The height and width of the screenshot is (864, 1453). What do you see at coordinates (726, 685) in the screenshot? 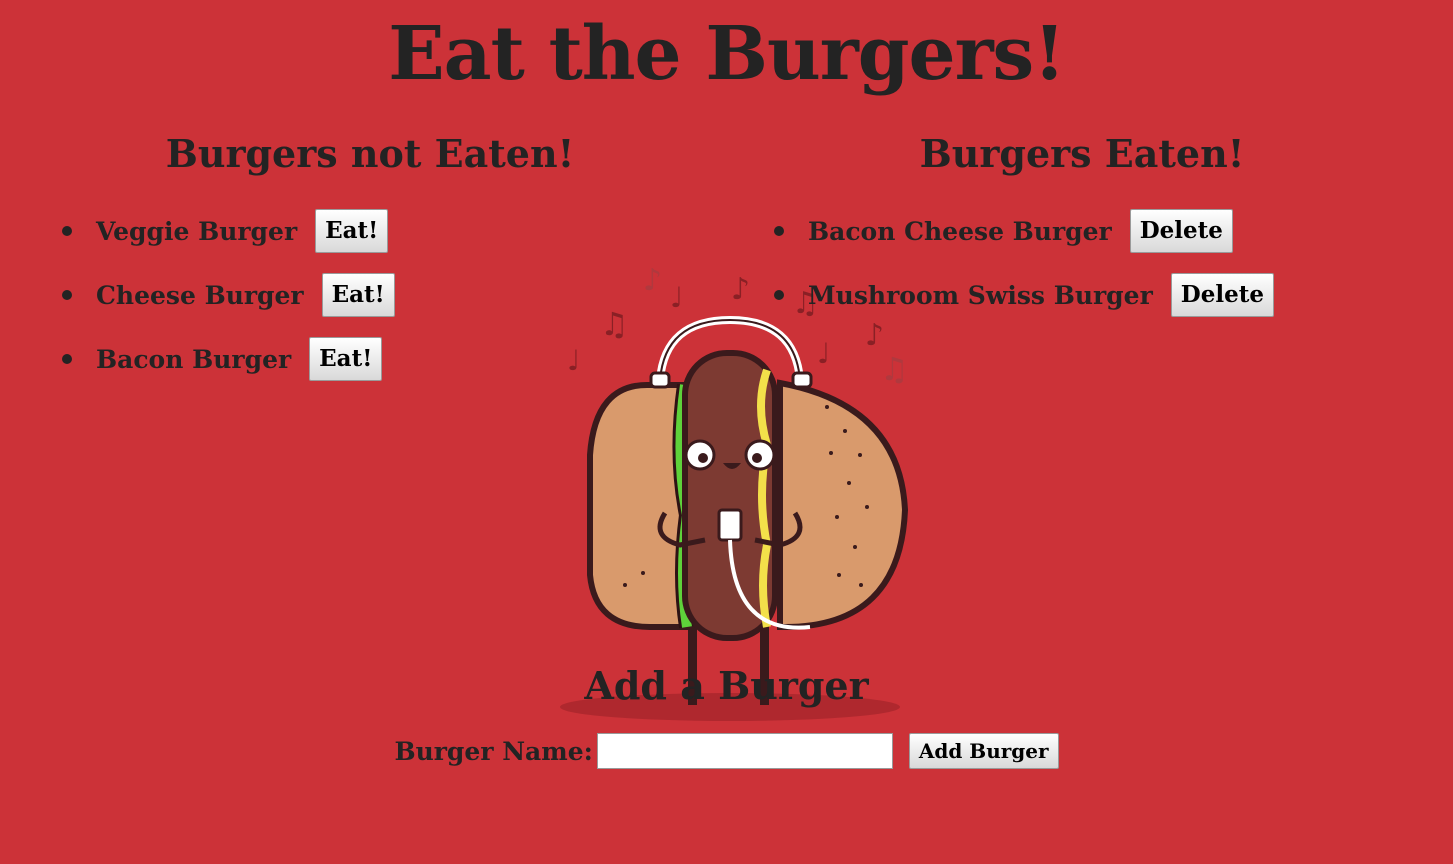
I see `add-burger-heading: Add a Burger` at bounding box center [726, 685].